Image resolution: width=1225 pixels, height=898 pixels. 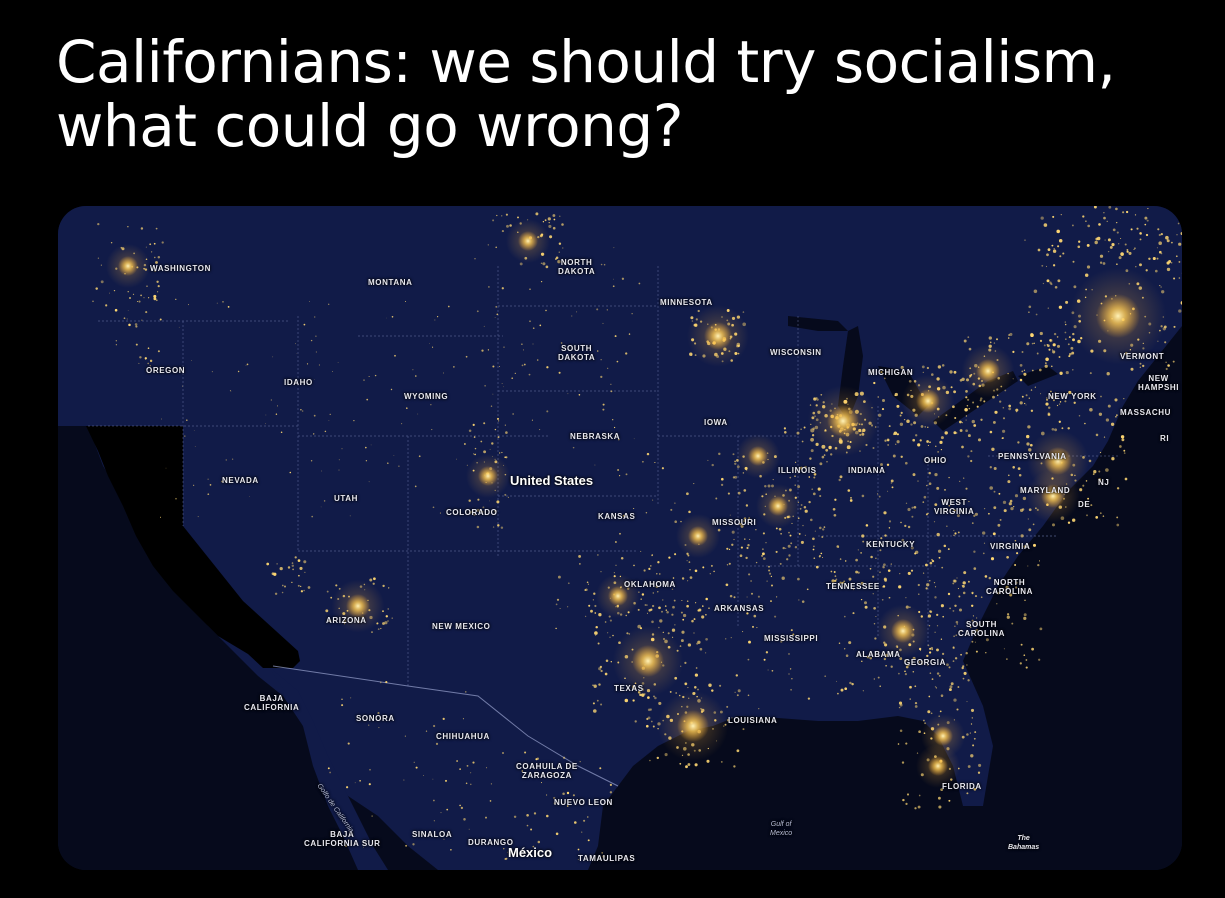 I want to click on label-durango: DURANGO, so click(x=491, y=842).